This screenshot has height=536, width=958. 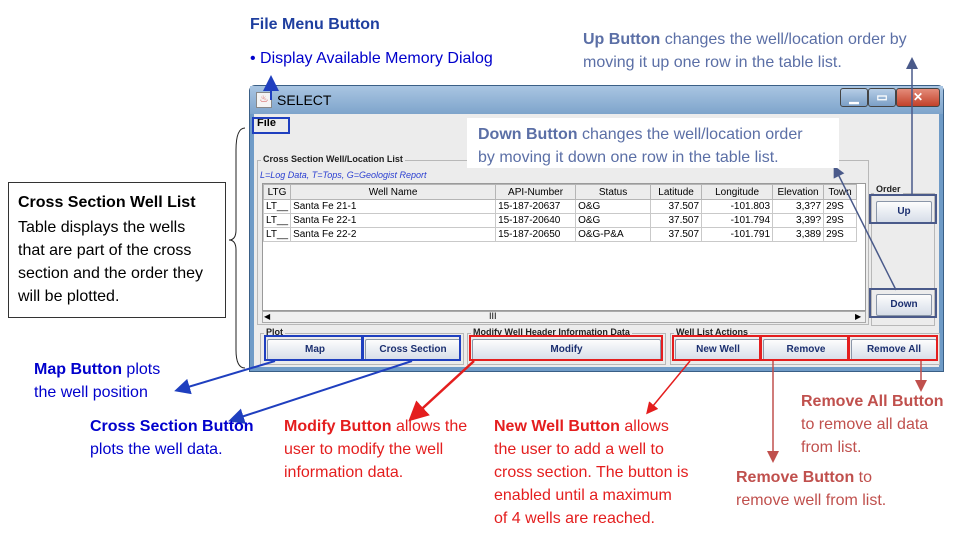 What do you see at coordinates (338, 426) in the screenshot?
I see `modify-callout-title: Modify Button` at bounding box center [338, 426].